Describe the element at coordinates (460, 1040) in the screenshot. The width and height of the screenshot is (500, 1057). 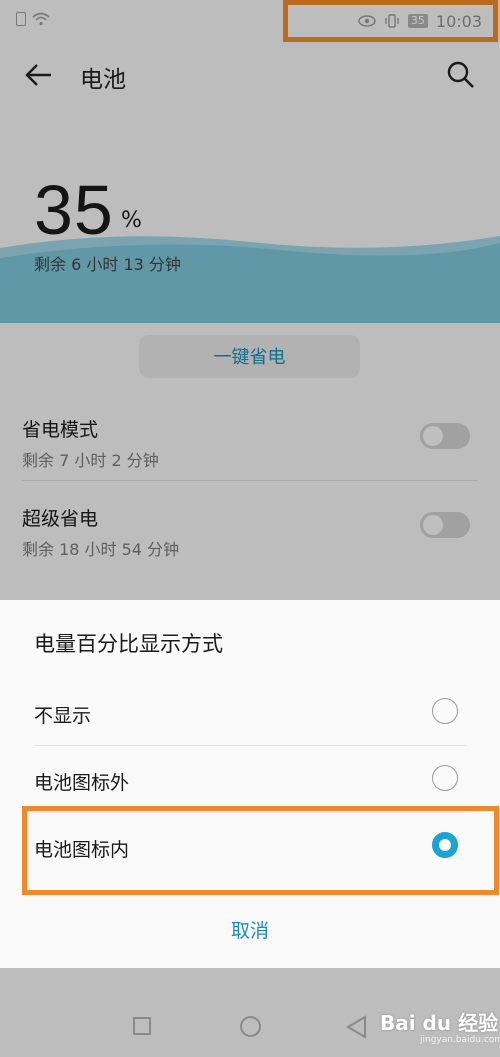
I see `watermark-url: jingyan.baidu.com` at that location.